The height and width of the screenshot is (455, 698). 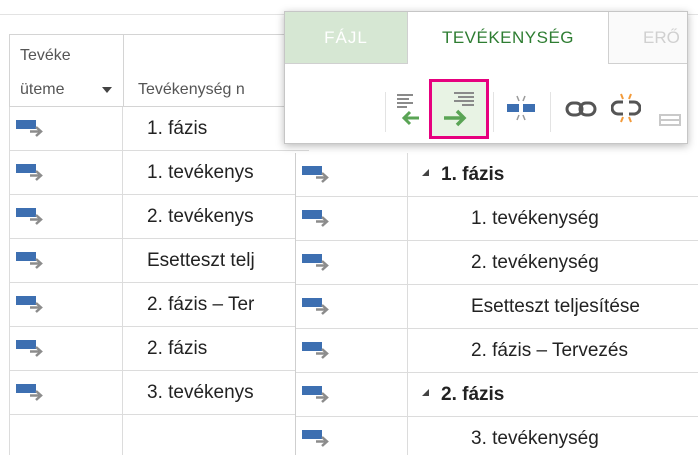 What do you see at coordinates (66, 435) in the screenshot?
I see `empty-row` at bounding box center [66, 435].